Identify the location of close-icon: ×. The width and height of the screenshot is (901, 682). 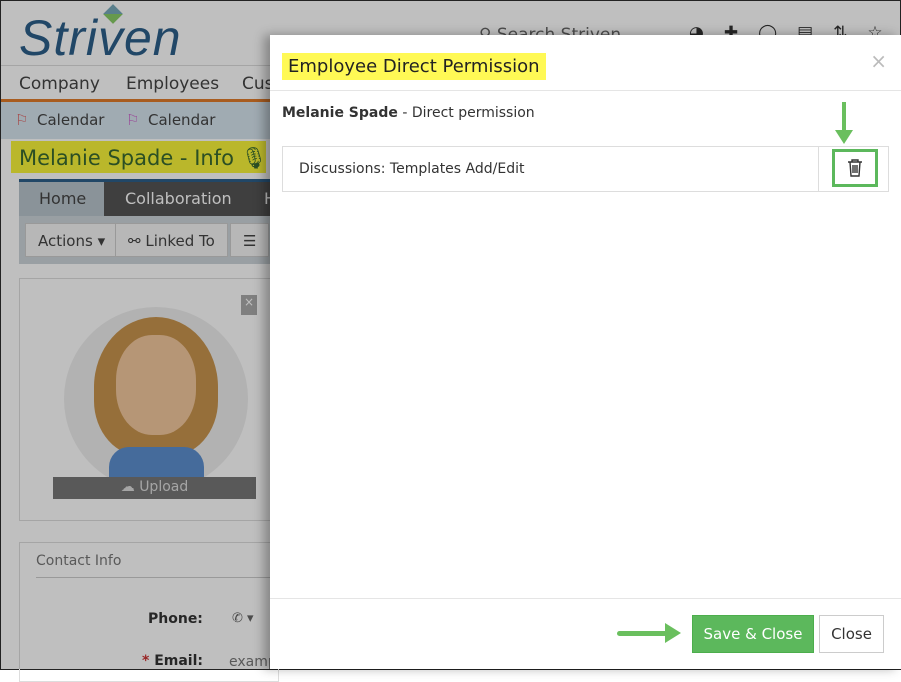
(878, 61).